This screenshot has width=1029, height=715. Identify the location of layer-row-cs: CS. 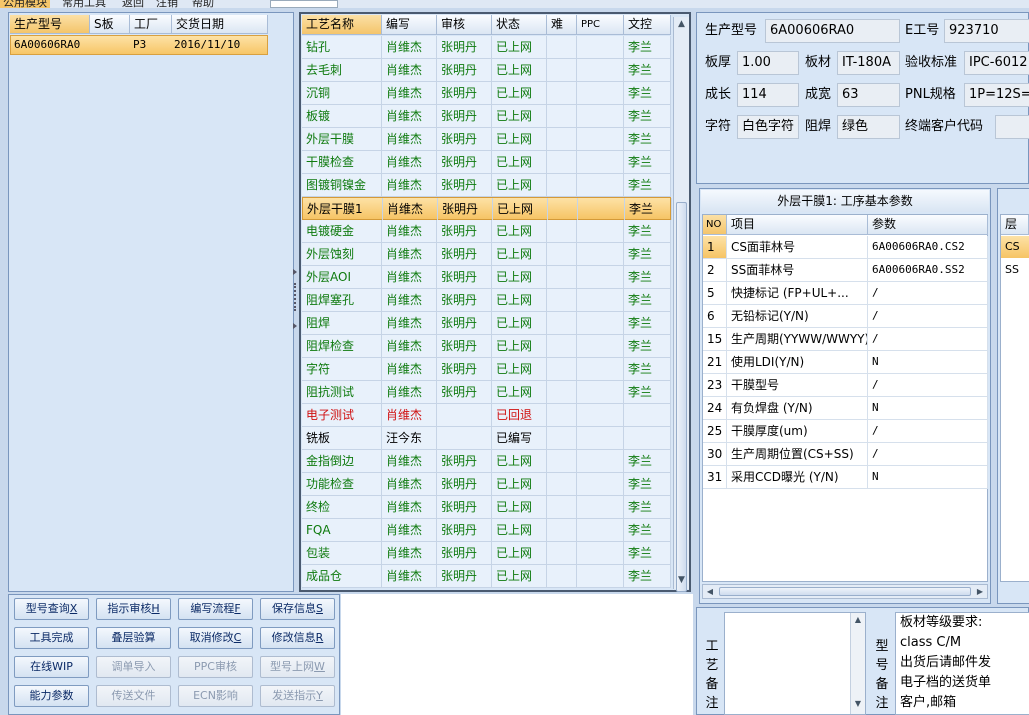
(1015, 247).